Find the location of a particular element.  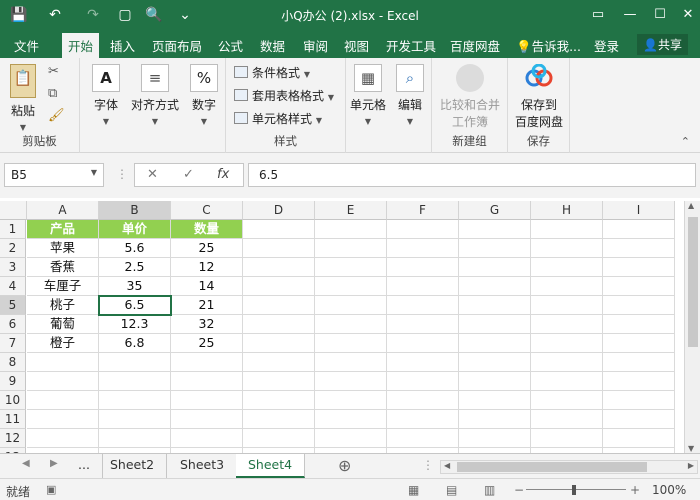

cell-e12 is located at coordinates (351, 438).